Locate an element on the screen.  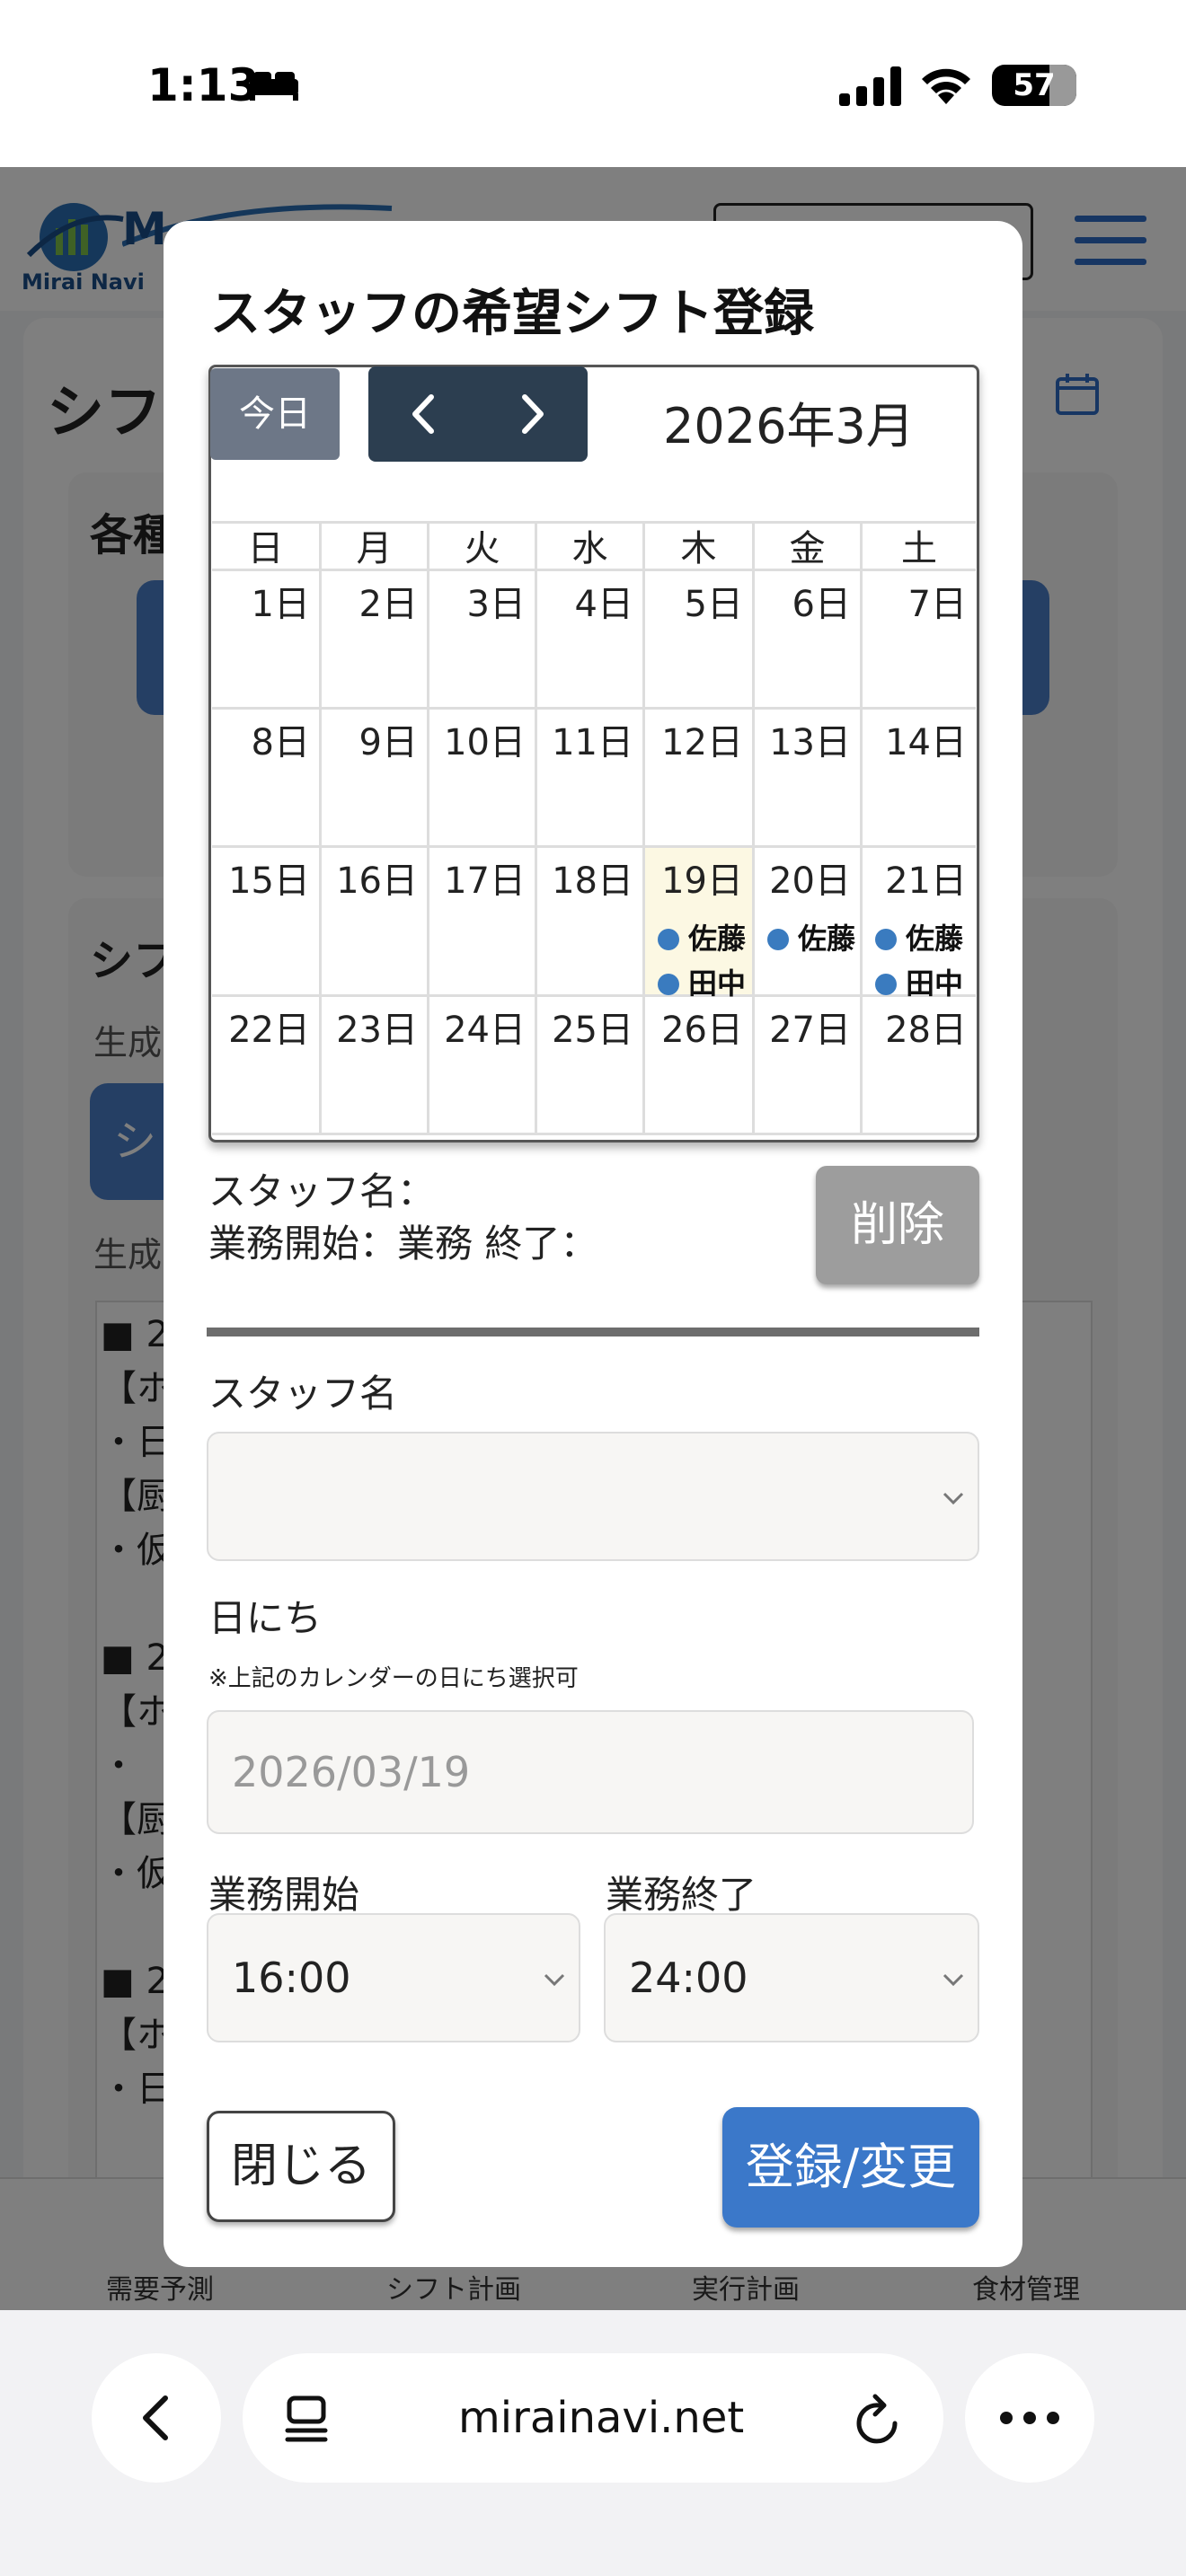
weekday-header: 火 is located at coordinates (483, 546).